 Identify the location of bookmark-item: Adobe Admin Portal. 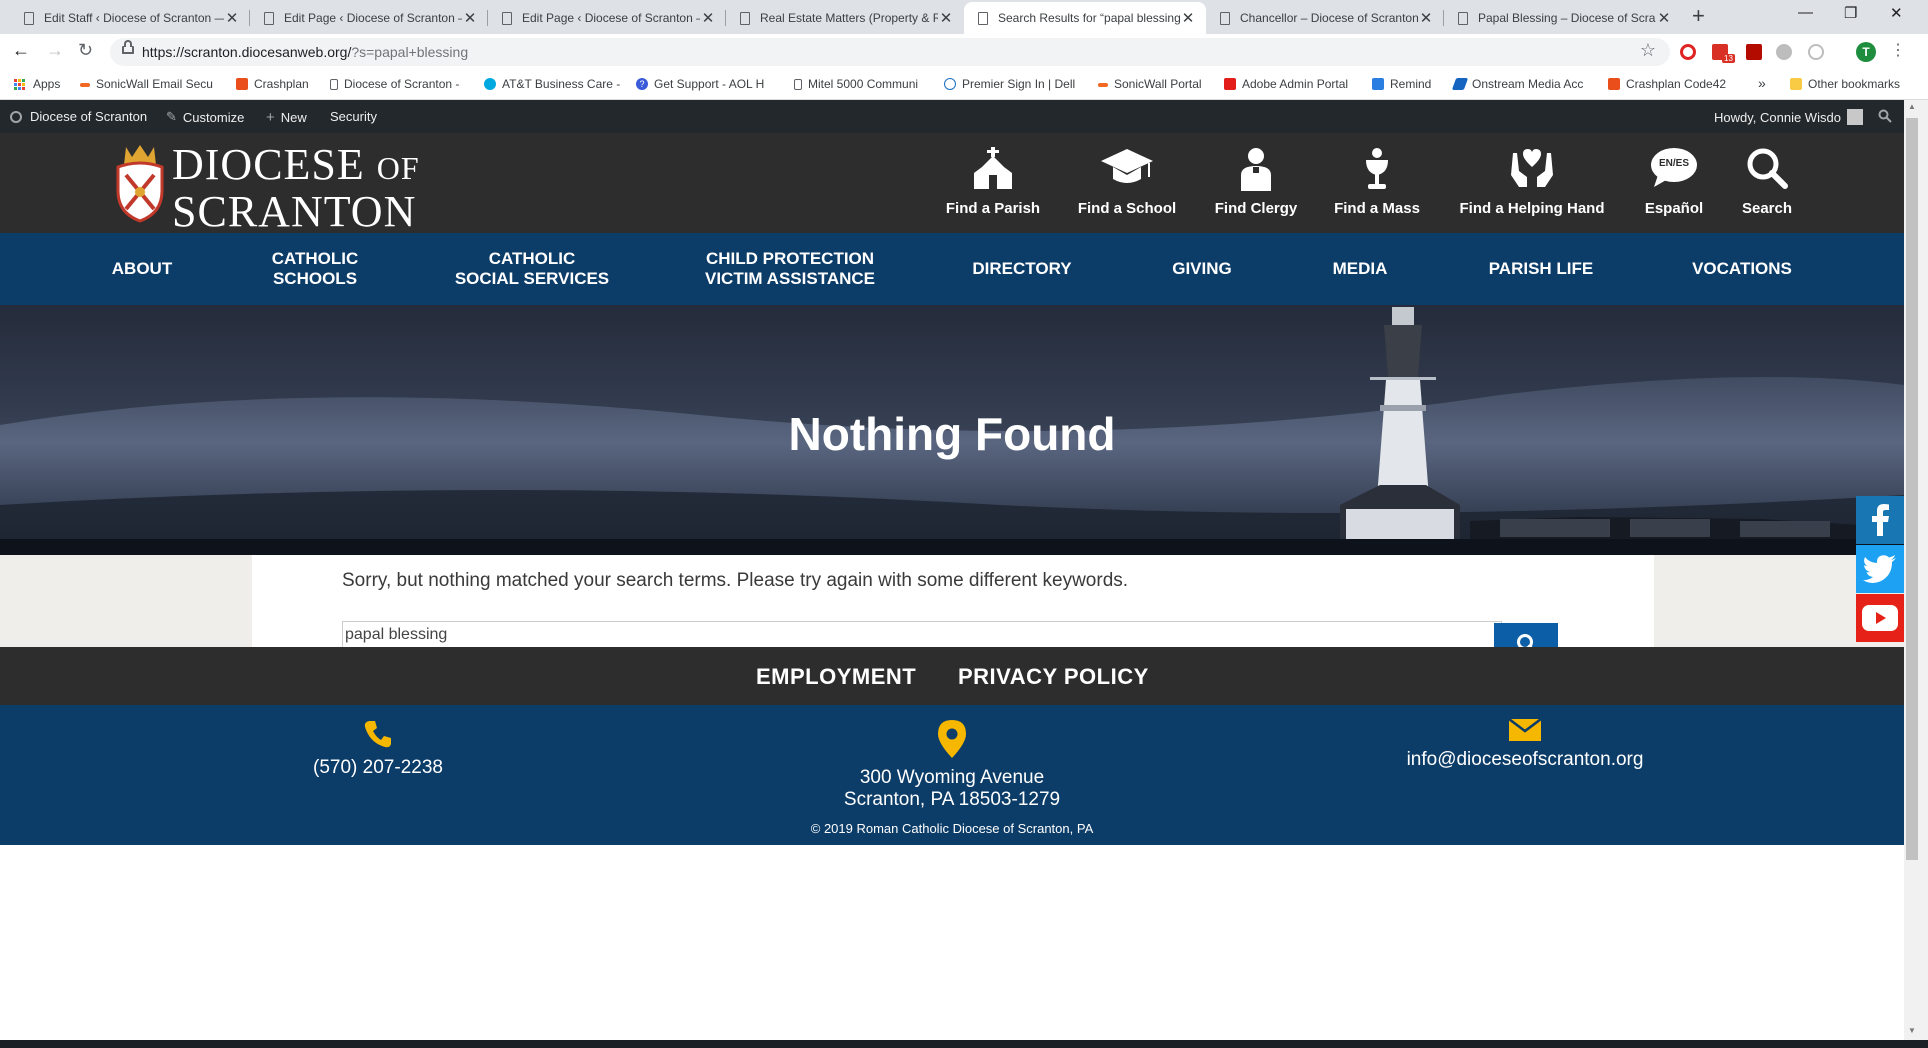
(1286, 84).